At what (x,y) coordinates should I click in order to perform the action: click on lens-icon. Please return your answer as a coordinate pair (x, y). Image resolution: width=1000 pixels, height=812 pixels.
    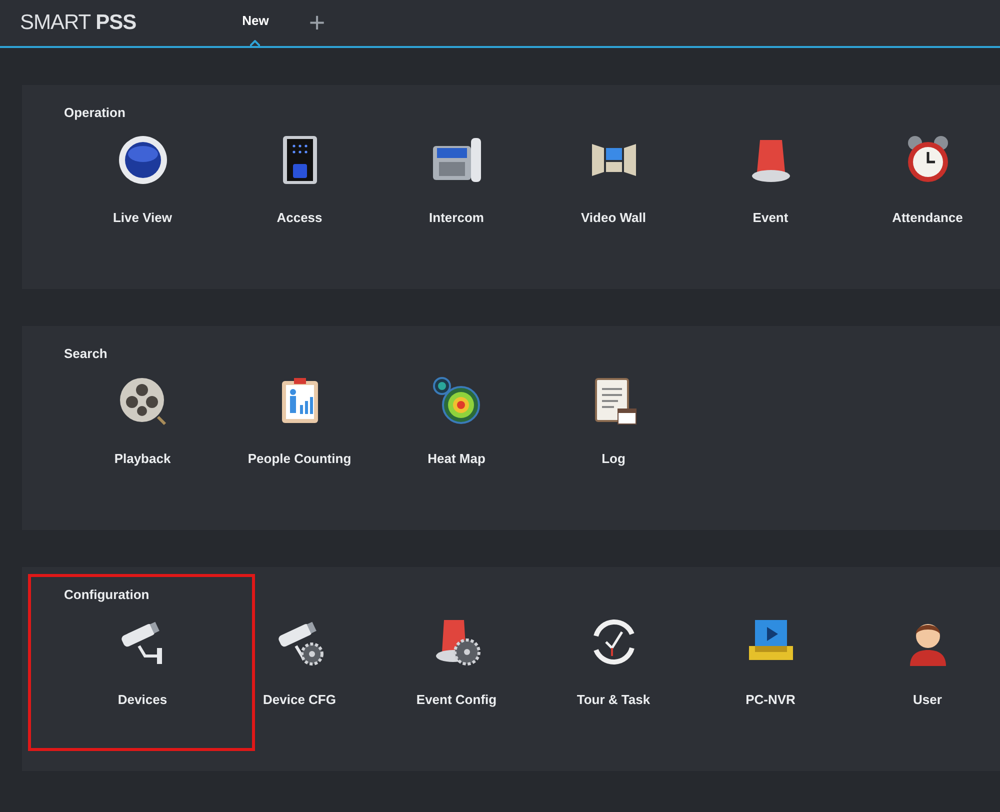
    Looking at the image, I should click on (142, 160).